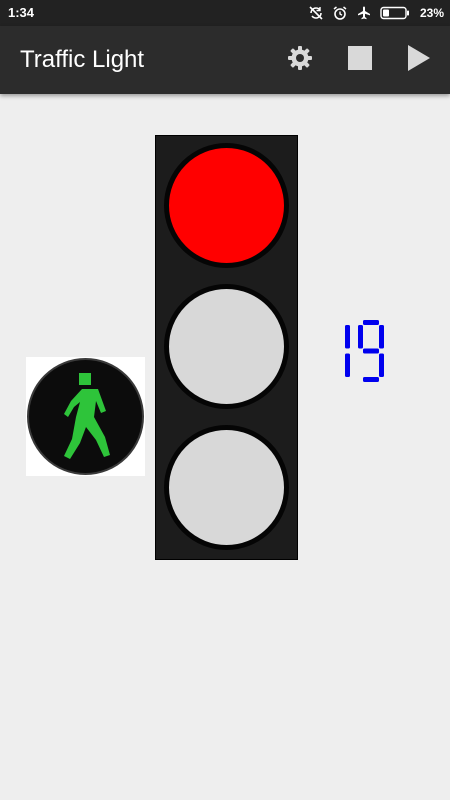  I want to click on stop-icon, so click(360, 60).